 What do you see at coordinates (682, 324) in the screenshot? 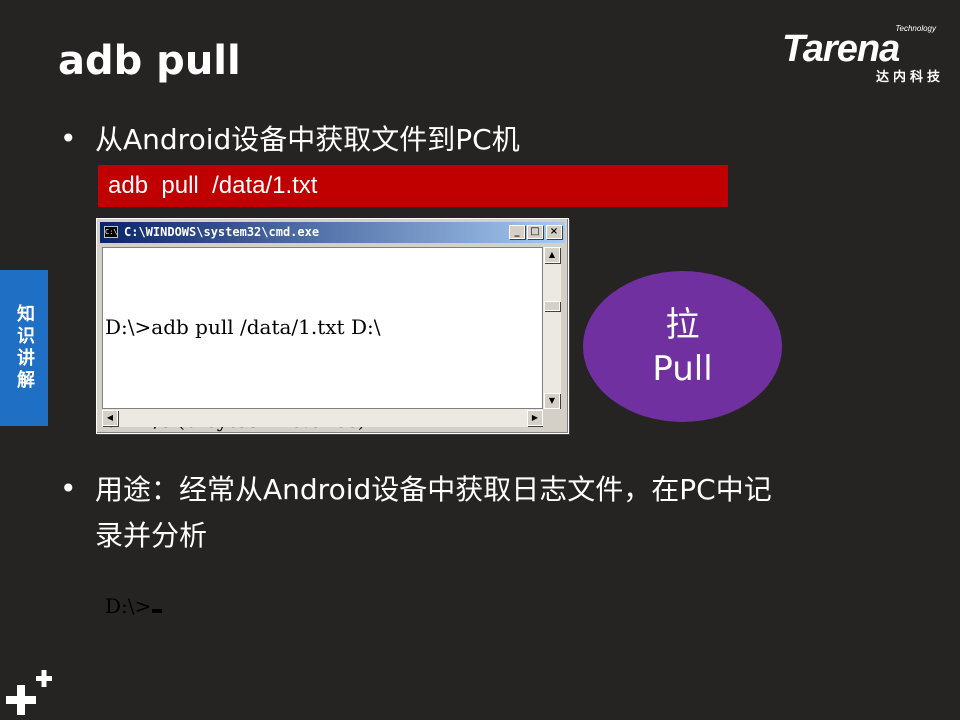
I see `pull-badge-chinese: 拉` at bounding box center [682, 324].